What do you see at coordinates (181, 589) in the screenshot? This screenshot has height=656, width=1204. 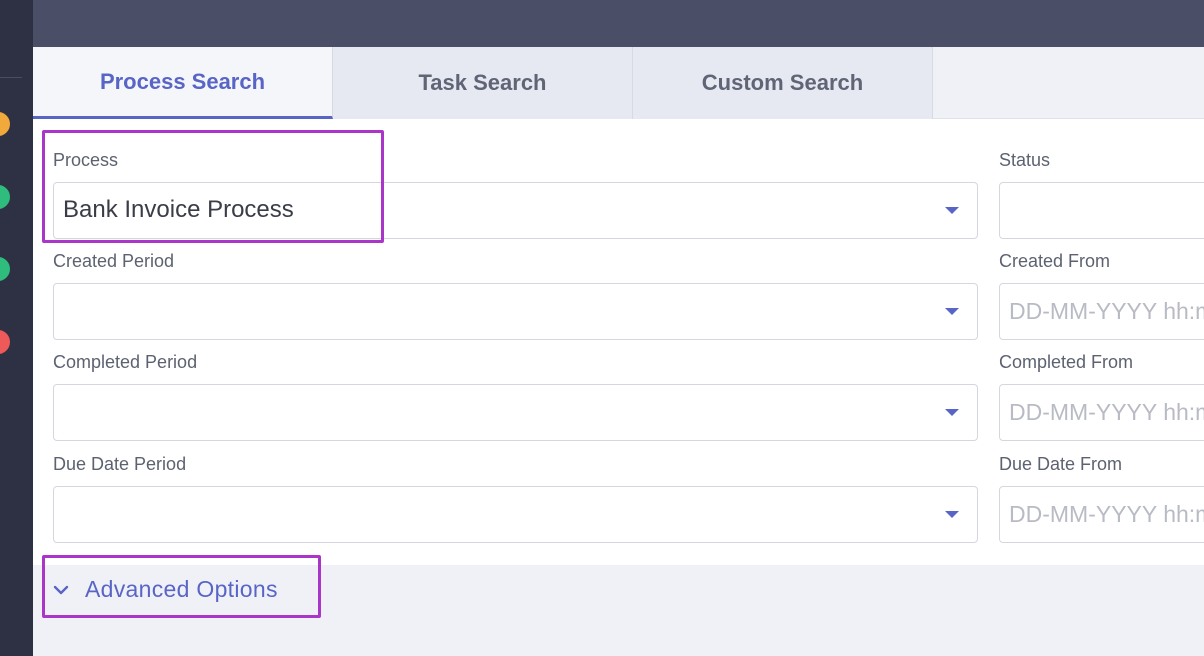 I see `advanced-options-label: Advanced Options` at bounding box center [181, 589].